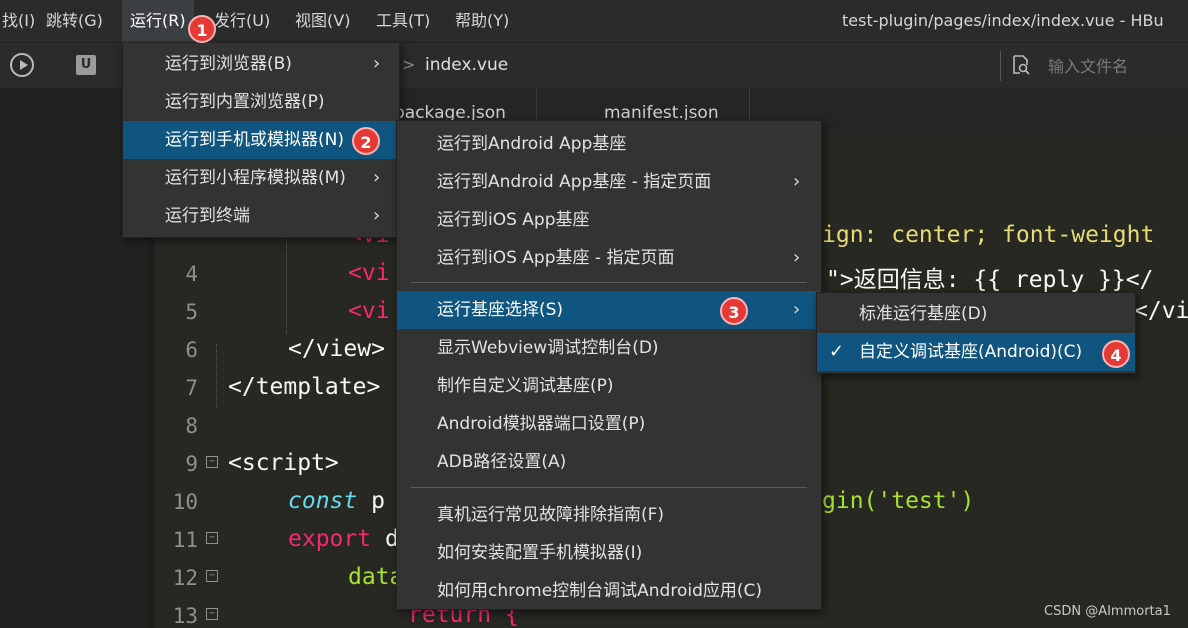 The width and height of the screenshot is (1188, 628). What do you see at coordinates (21, 21) in the screenshot?
I see `menu-find: 找(I)` at bounding box center [21, 21].